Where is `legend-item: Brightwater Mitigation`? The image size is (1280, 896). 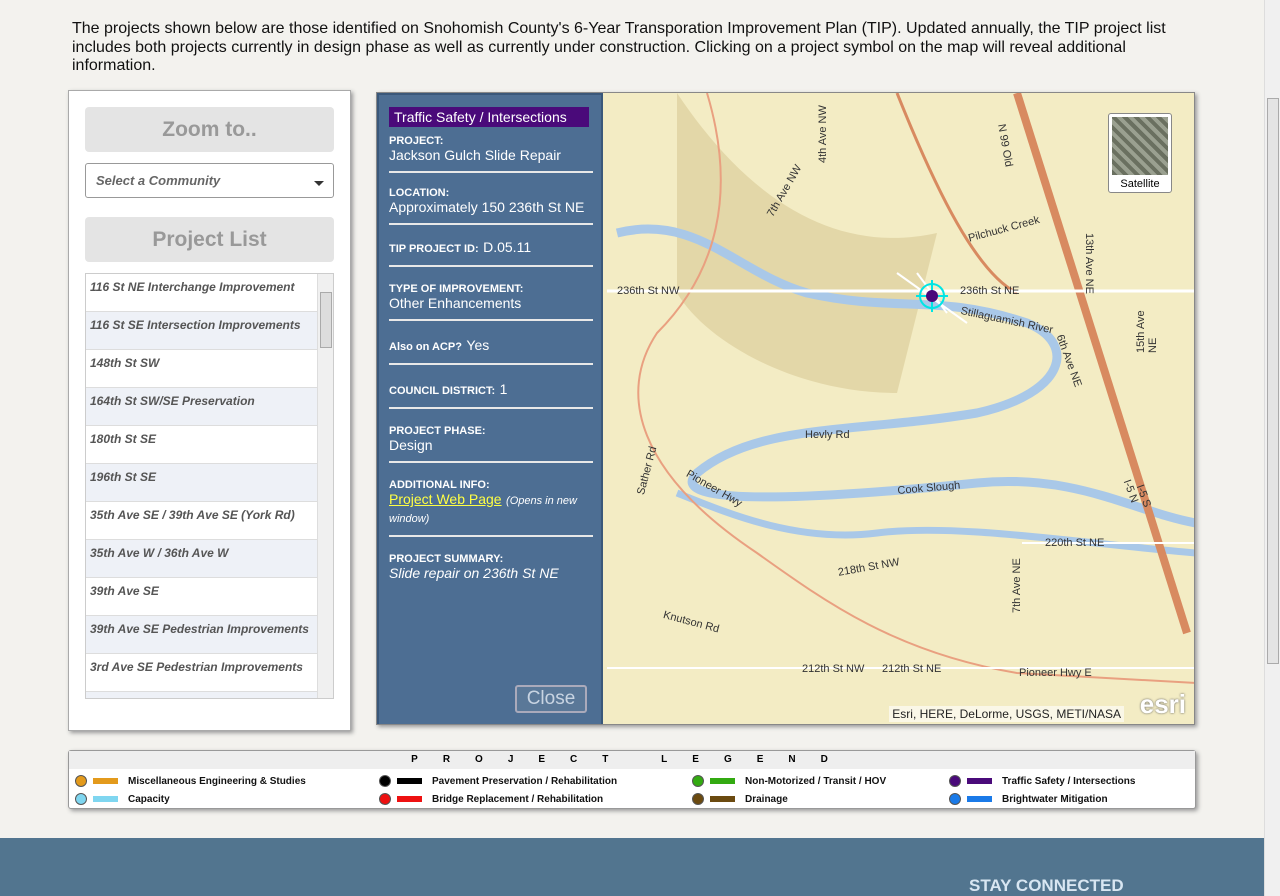
legend-item: Brightwater Mitigation is located at coordinates (1028, 799).